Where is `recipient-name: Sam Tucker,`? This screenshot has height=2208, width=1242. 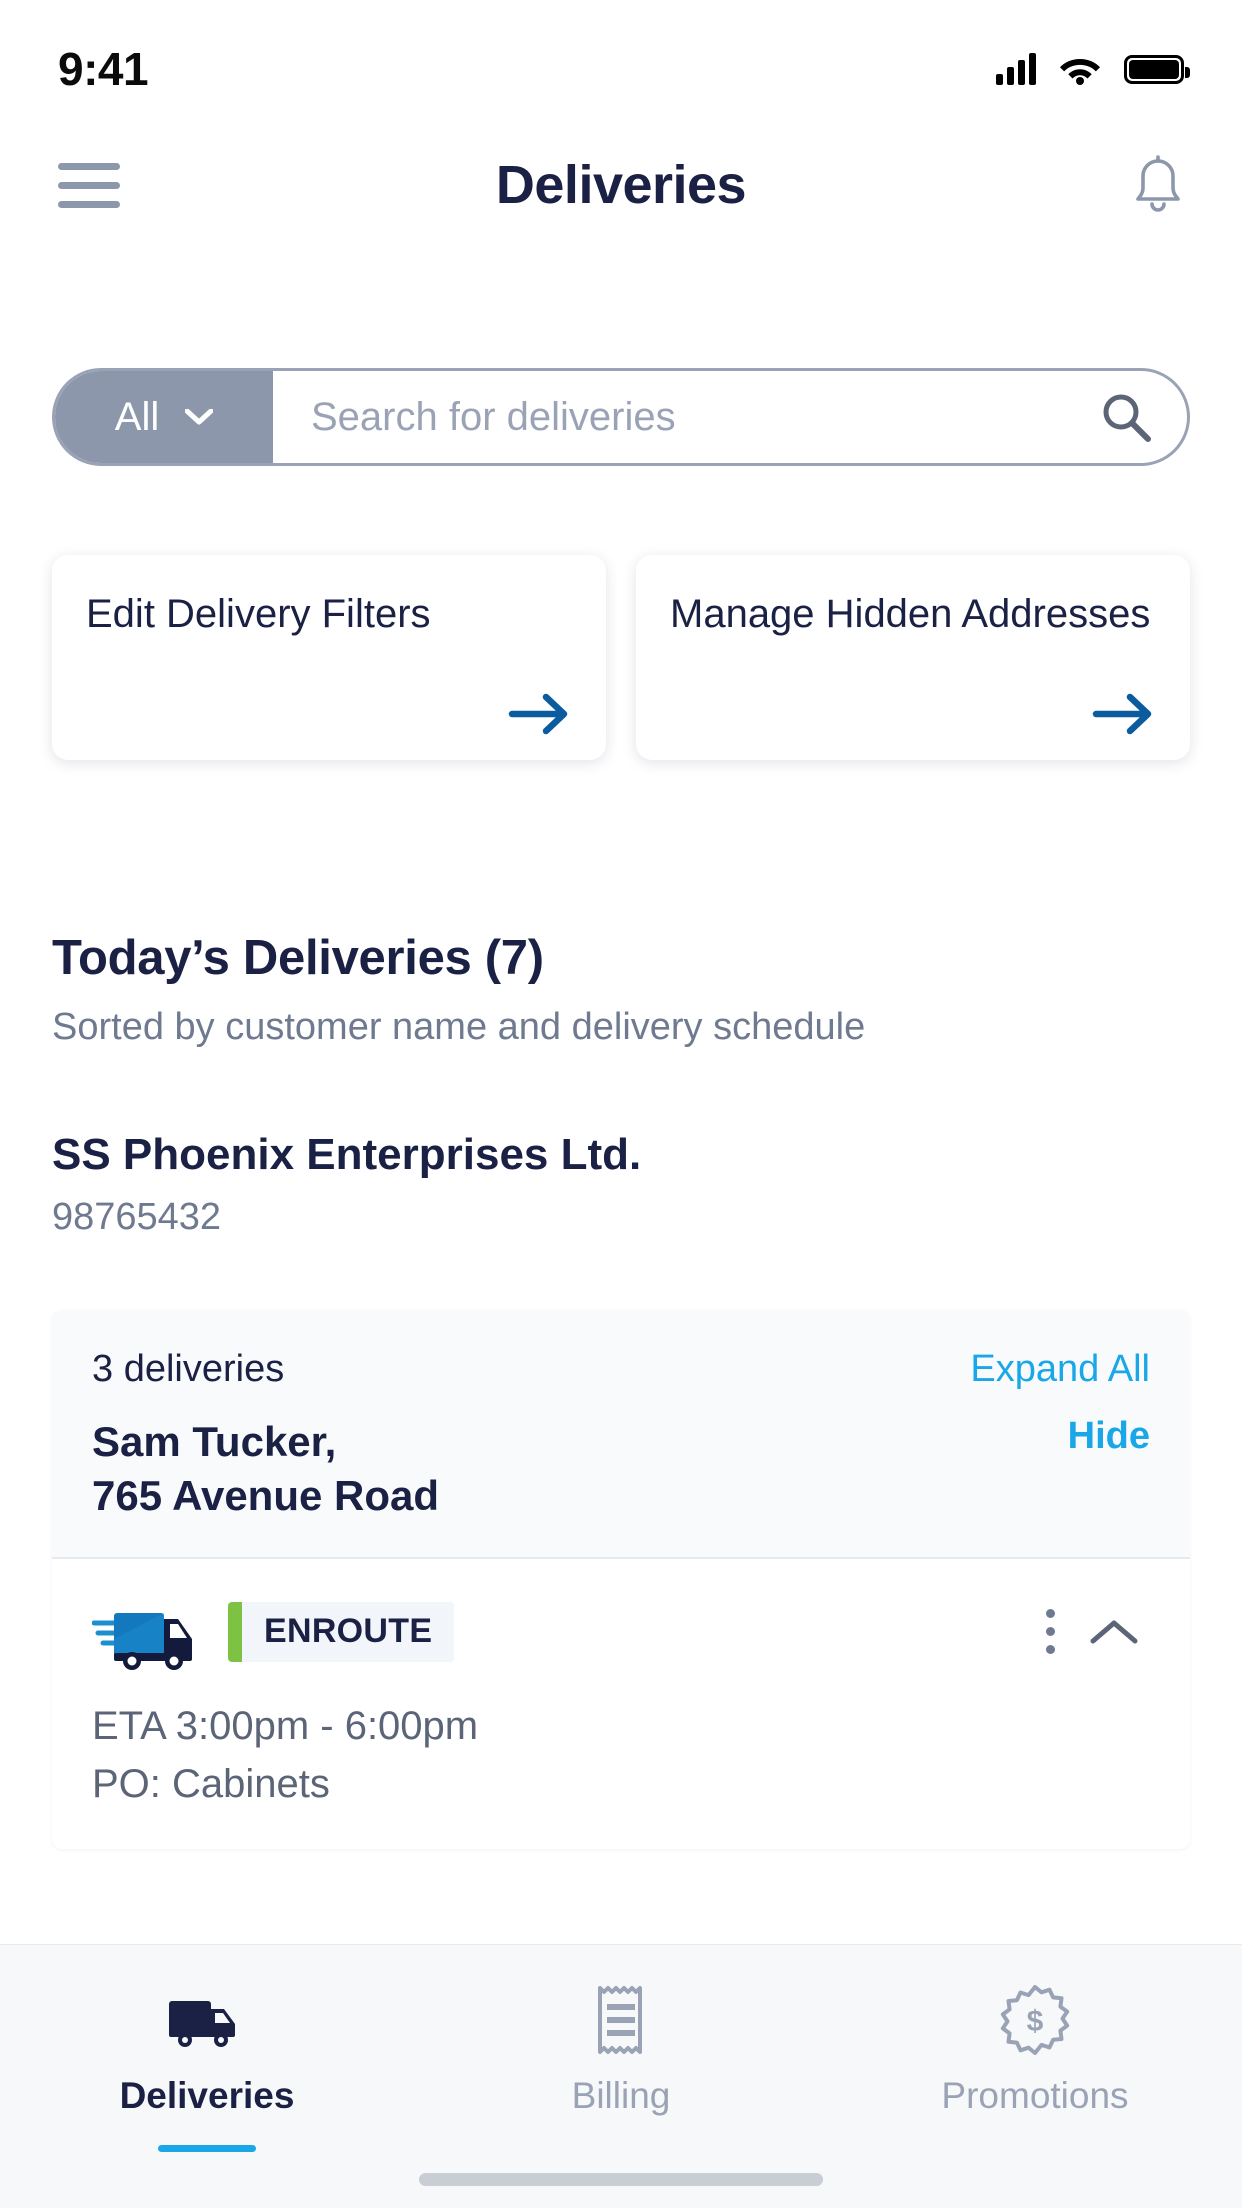
recipient-name: Sam Tucker, is located at coordinates (214, 1441).